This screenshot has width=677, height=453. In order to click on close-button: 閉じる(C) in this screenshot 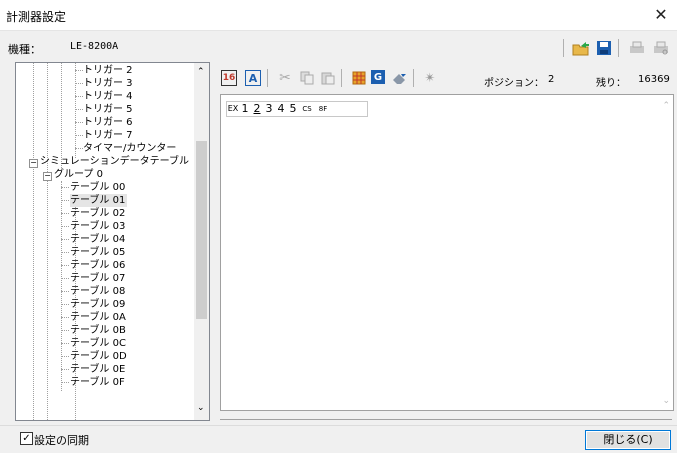, I will do `click(628, 440)`.